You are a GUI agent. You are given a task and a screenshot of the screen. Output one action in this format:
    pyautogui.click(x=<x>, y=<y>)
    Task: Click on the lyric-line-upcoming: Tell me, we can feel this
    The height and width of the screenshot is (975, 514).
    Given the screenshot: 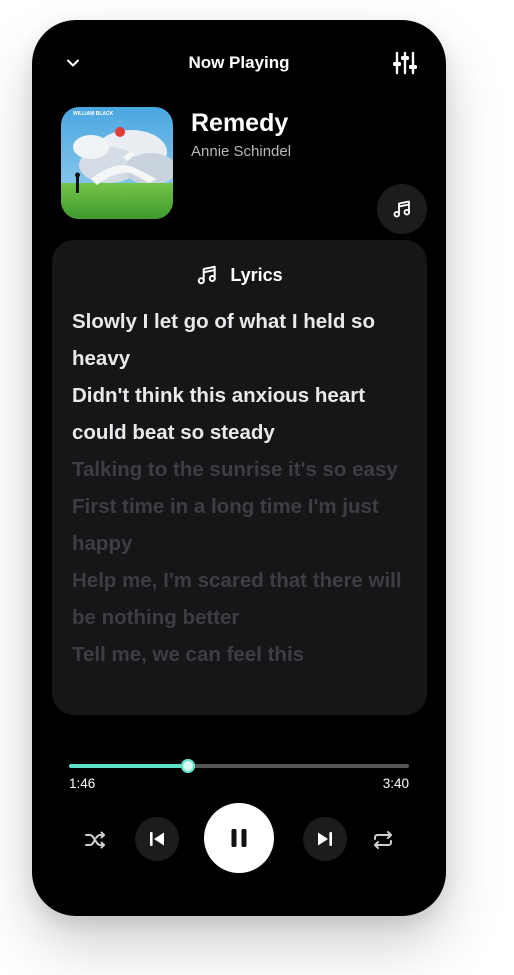 What is the action you would take?
    pyautogui.click(x=238, y=654)
    